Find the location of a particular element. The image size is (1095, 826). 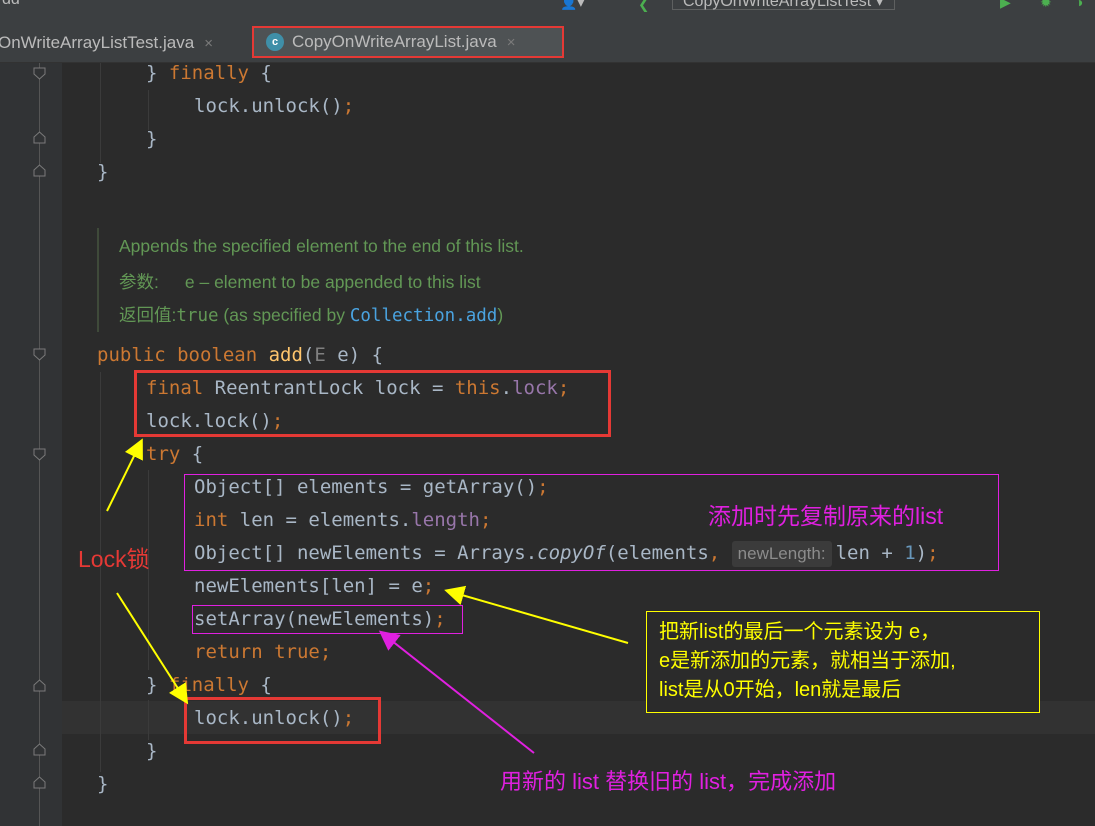

arrow-to-assign is located at coordinates (536, 614).